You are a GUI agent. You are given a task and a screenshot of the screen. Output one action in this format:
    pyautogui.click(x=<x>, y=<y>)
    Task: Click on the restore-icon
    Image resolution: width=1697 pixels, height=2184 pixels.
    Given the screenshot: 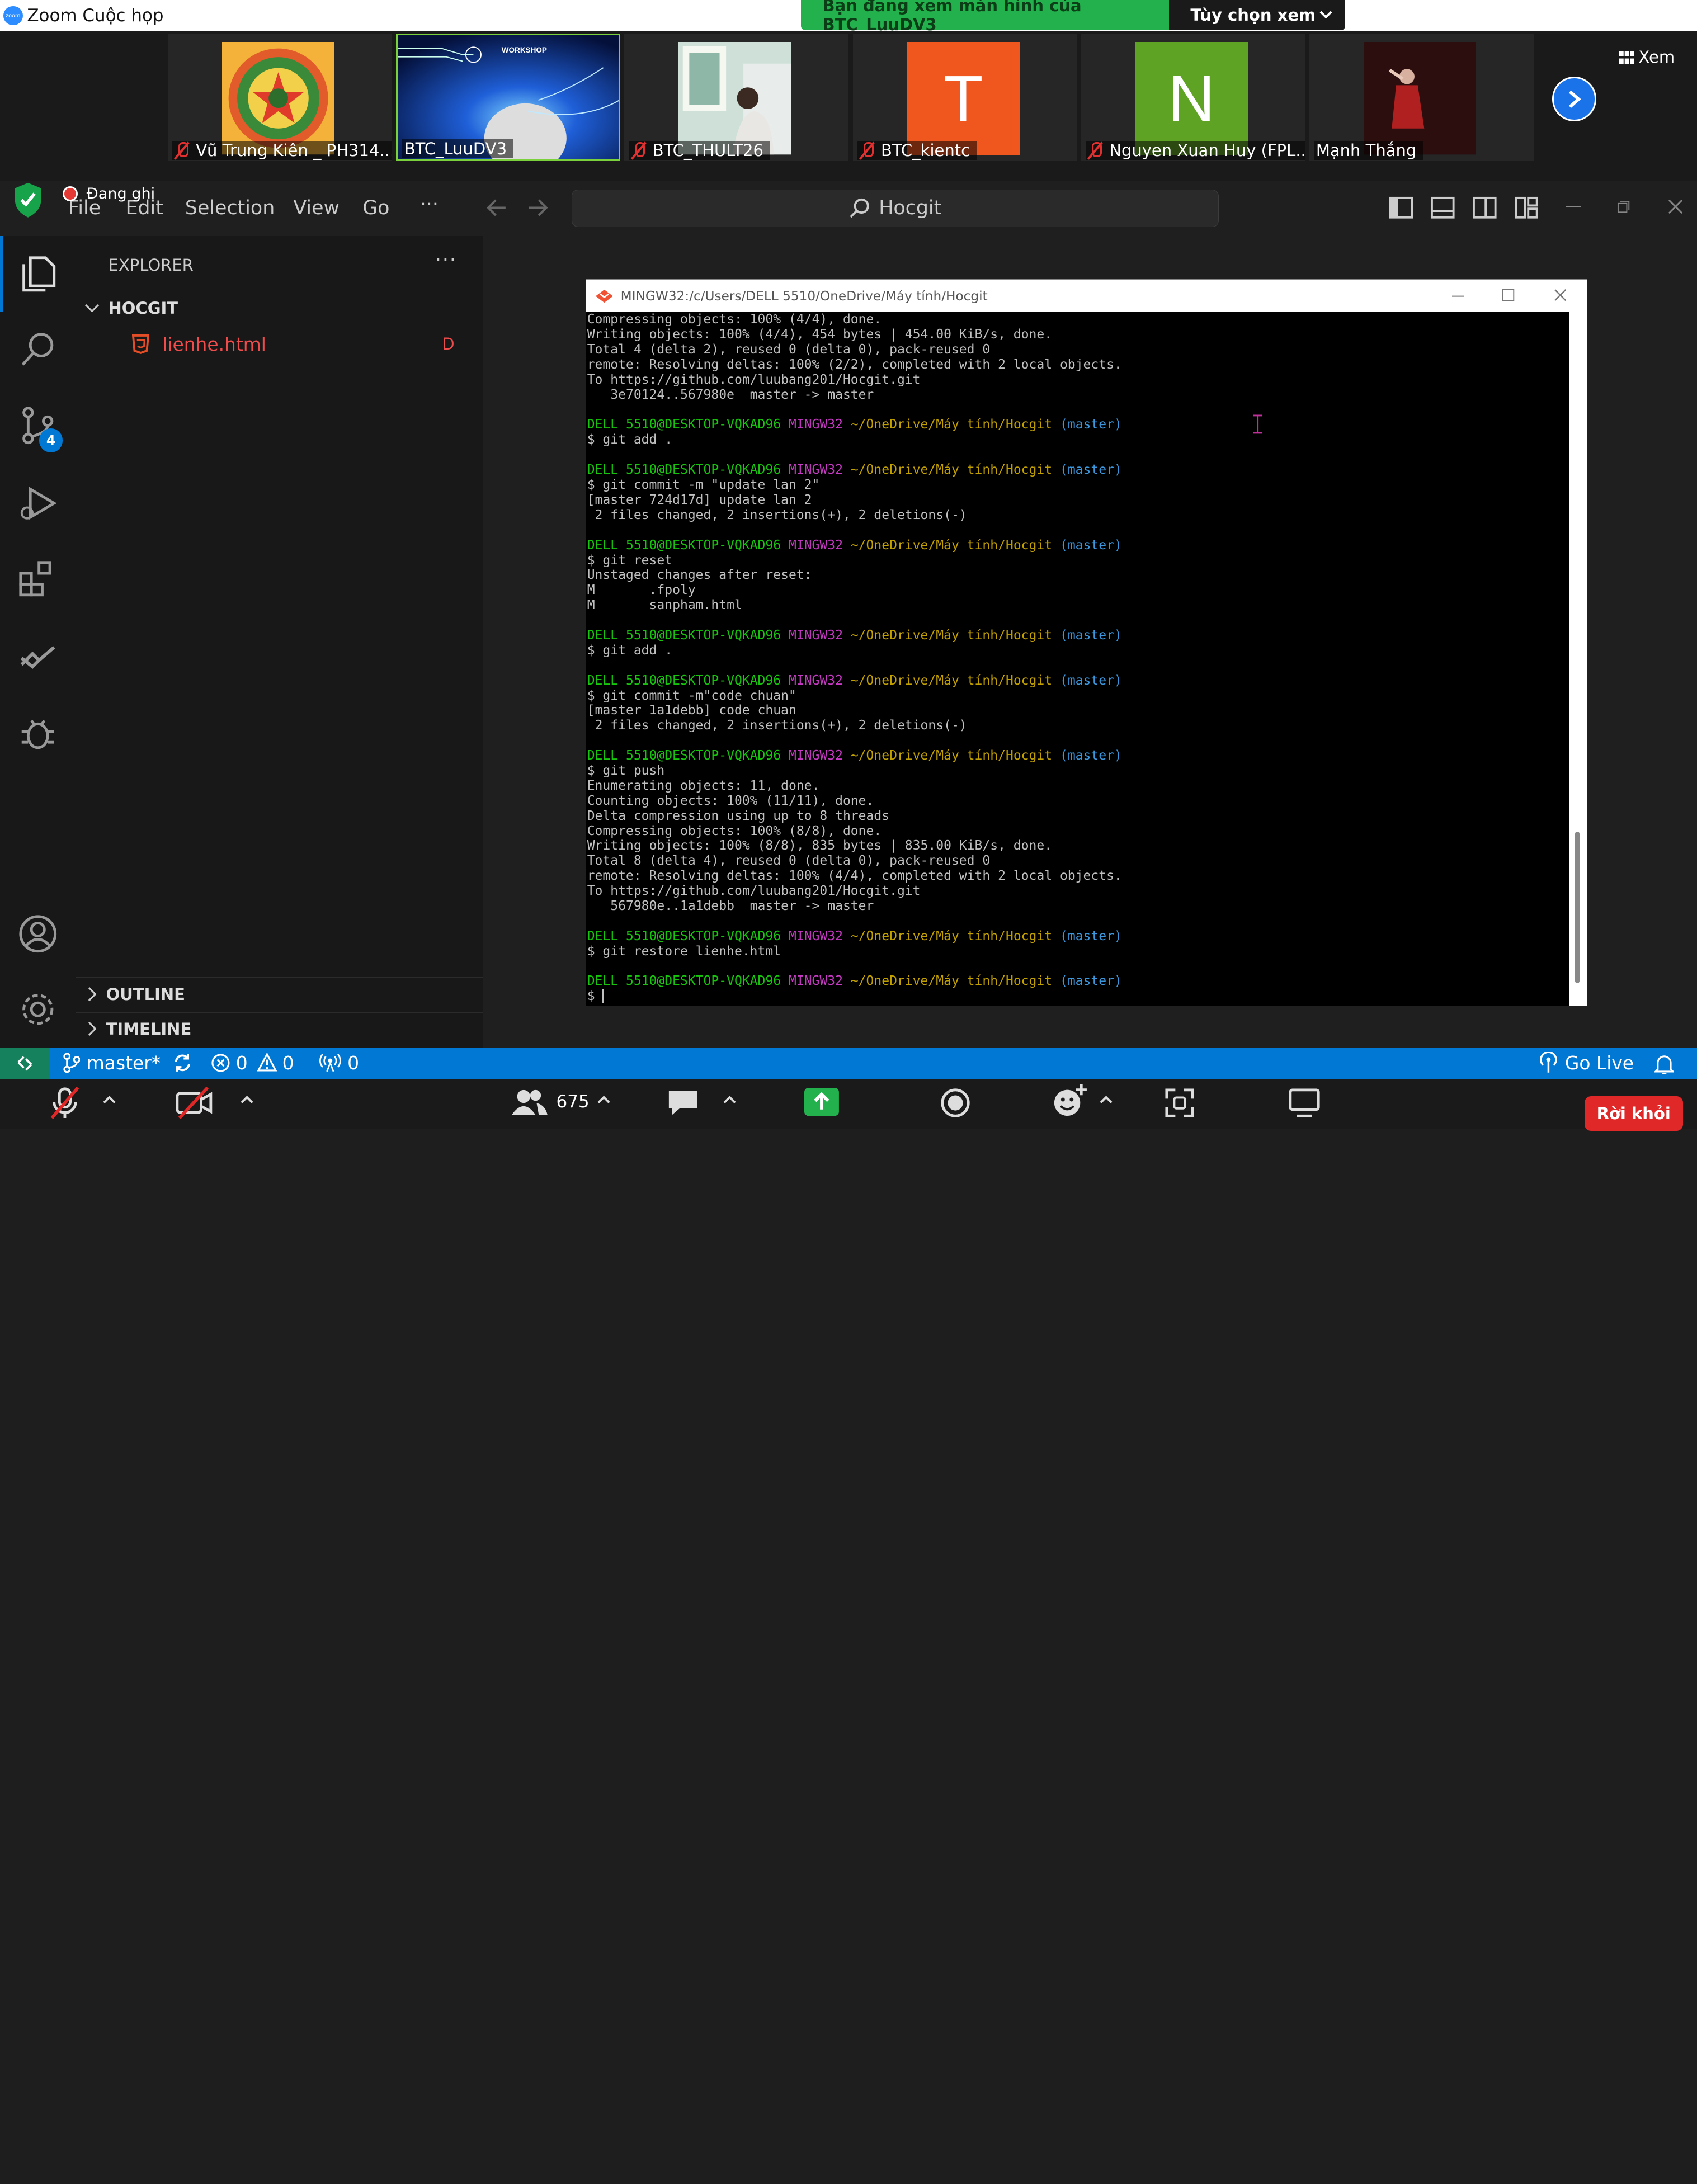 What is the action you would take?
    pyautogui.click(x=1623, y=206)
    